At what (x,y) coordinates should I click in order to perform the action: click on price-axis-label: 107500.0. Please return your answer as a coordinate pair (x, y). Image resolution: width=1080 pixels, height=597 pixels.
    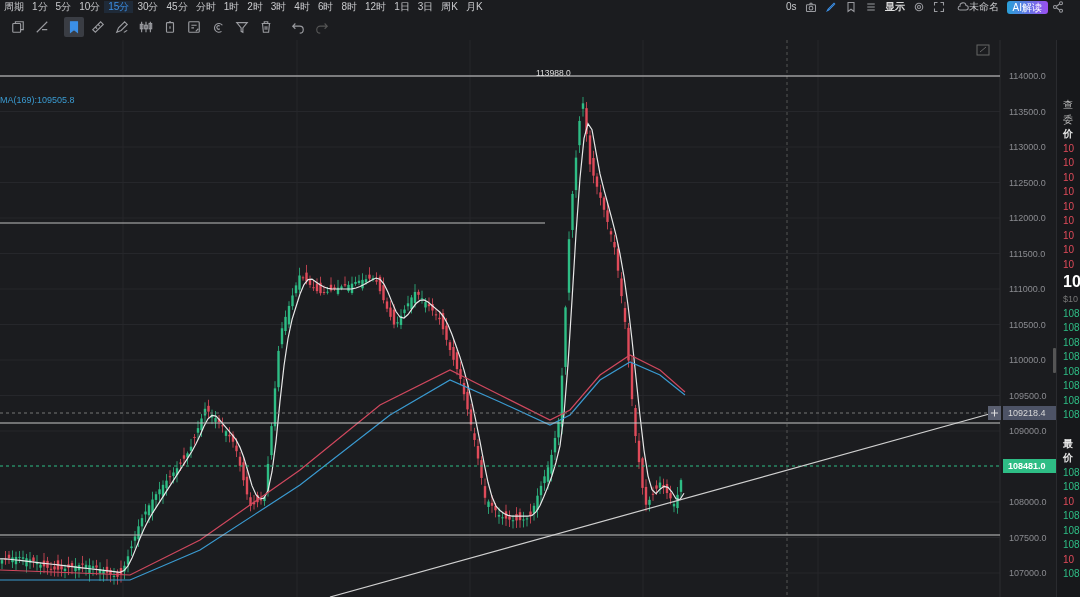
    Looking at the image, I should click on (1028, 537).